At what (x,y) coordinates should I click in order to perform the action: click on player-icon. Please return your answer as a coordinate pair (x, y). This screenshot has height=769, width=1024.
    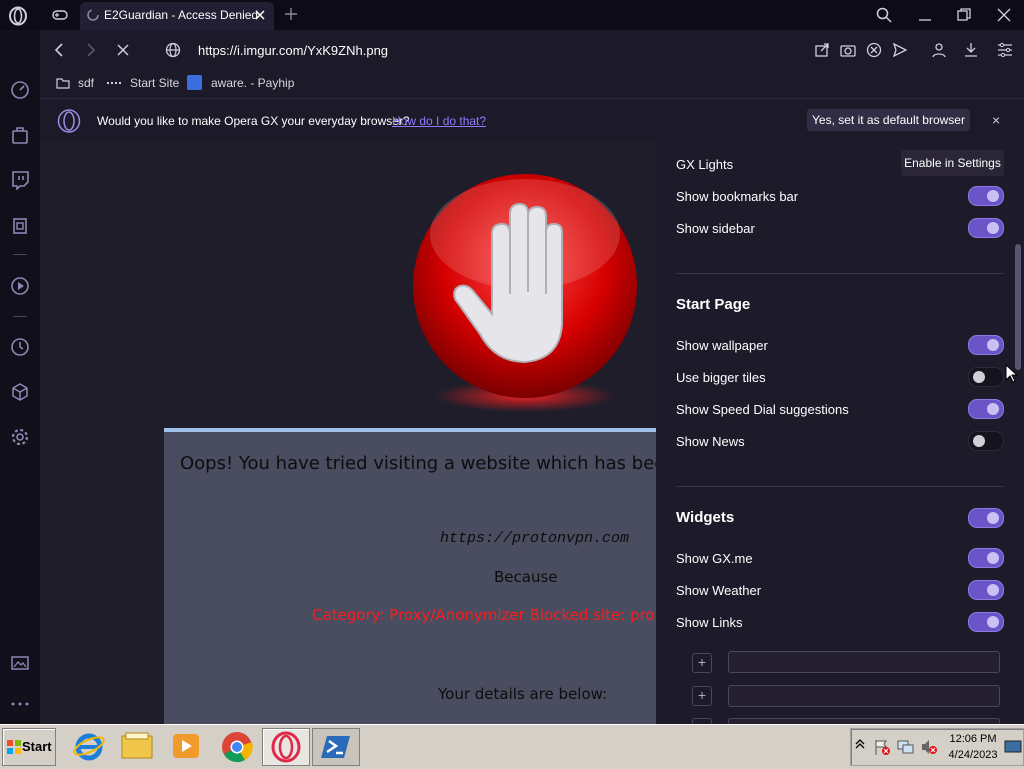
    Looking at the image, I should click on (20, 286).